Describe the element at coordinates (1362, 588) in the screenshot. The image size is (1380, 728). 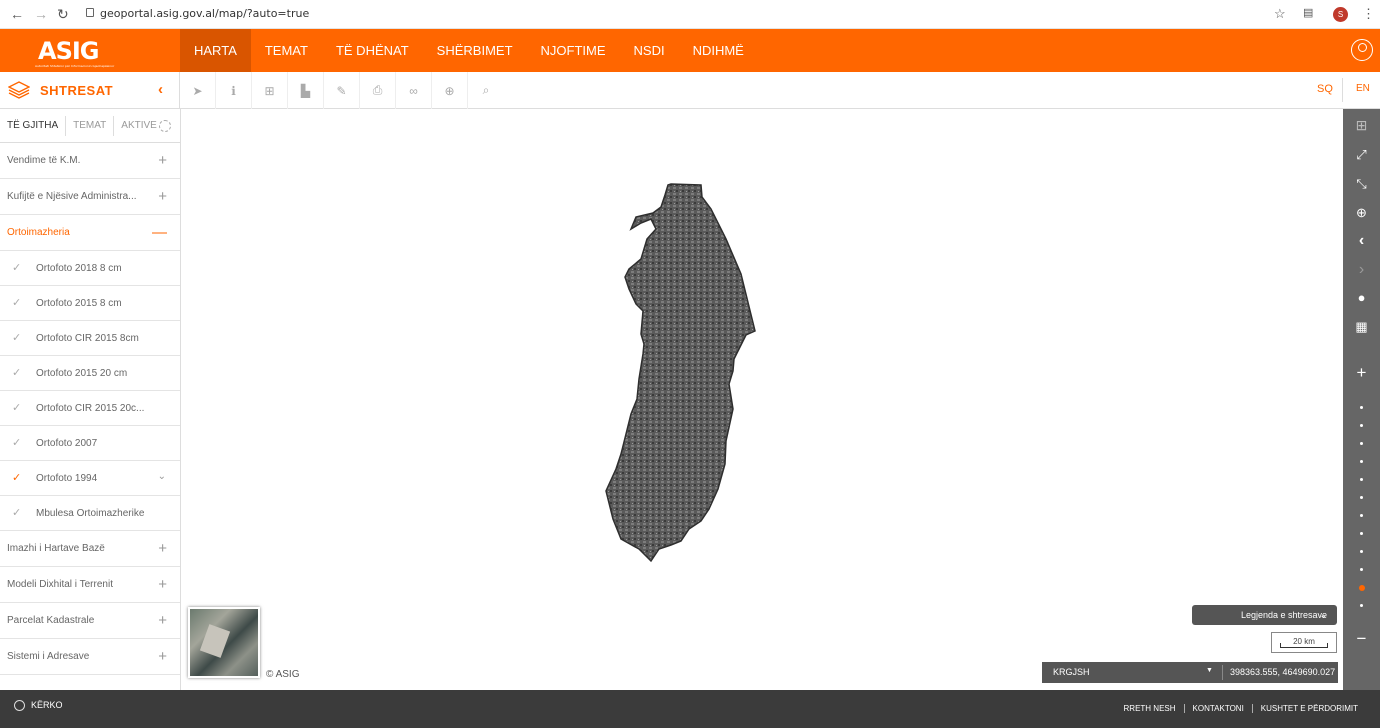
I see `zoom-level-current` at that location.